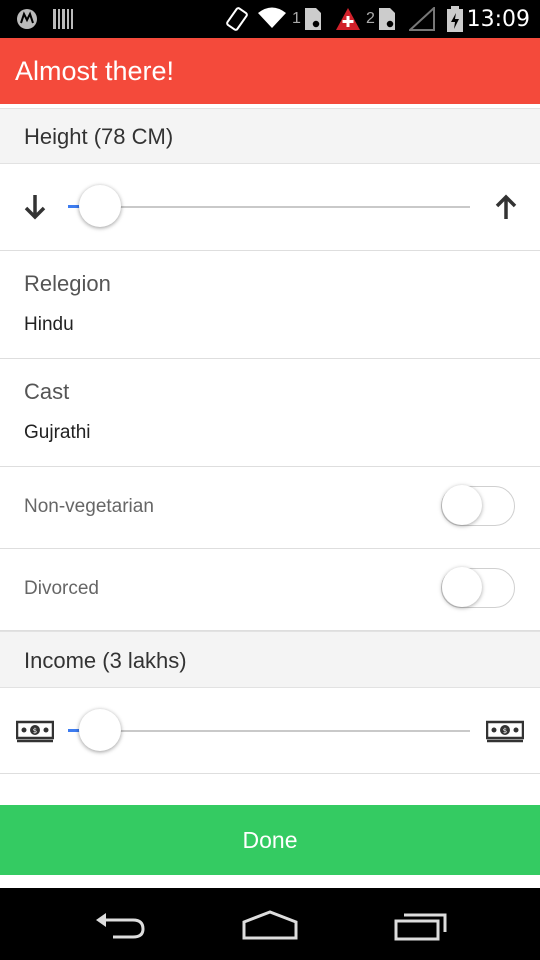 The height and width of the screenshot is (960, 540). Describe the element at coordinates (421, 926) in the screenshot. I see `recents-icon` at that location.